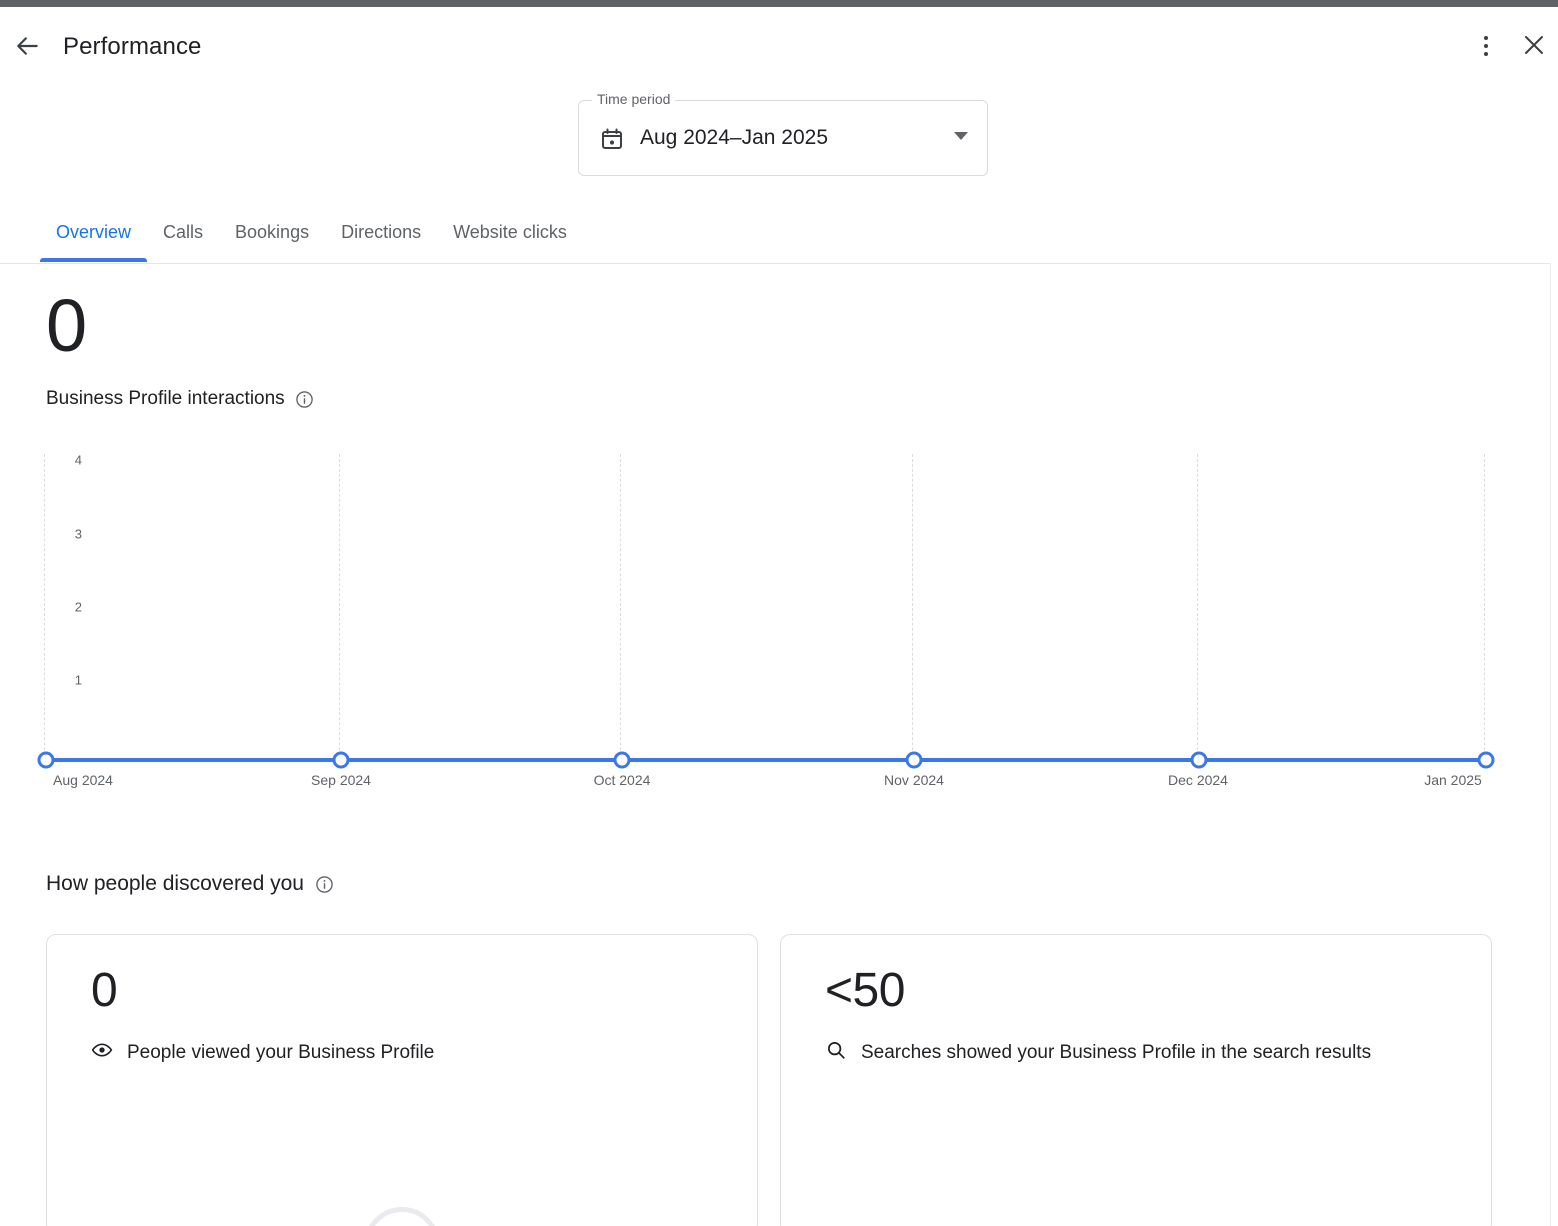 Image resolution: width=1558 pixels, height=1226 pixels. Describe the element at coordinates (865, 990) in the screenshot. I see `card-value: <50` at that location.